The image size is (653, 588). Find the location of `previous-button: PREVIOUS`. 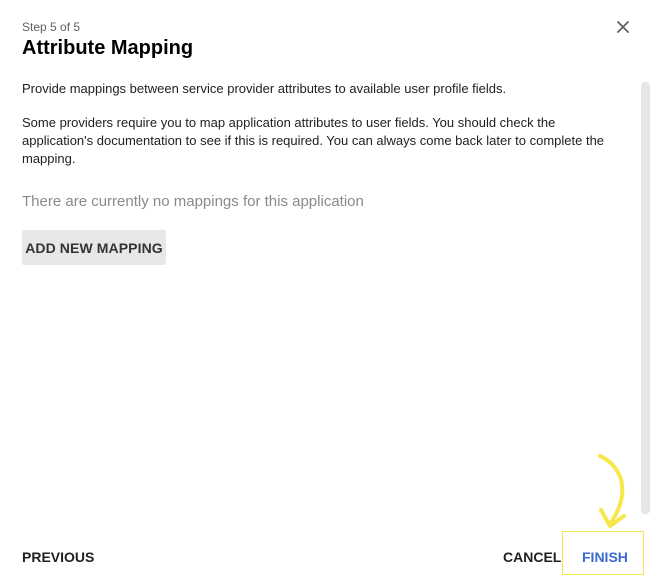

previous-button: PREVIOUS is located at coordinates (58, 557).